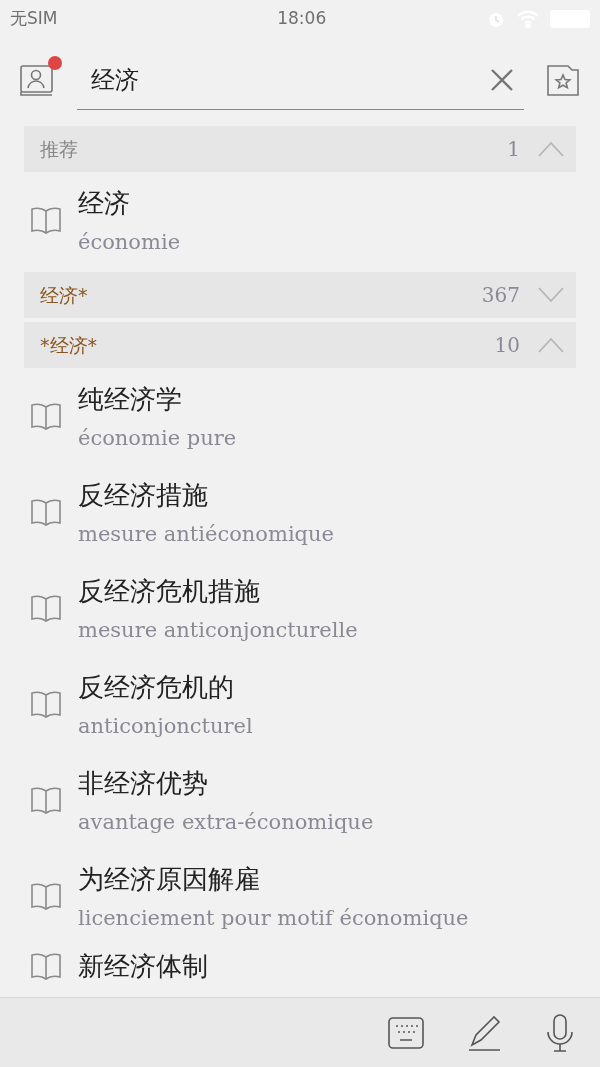 The width and height of the screenshot is (600, 1067). Describe the element at coordinates (157, 399) in the screenshot. I see `headword: 纯经济学` at that location.